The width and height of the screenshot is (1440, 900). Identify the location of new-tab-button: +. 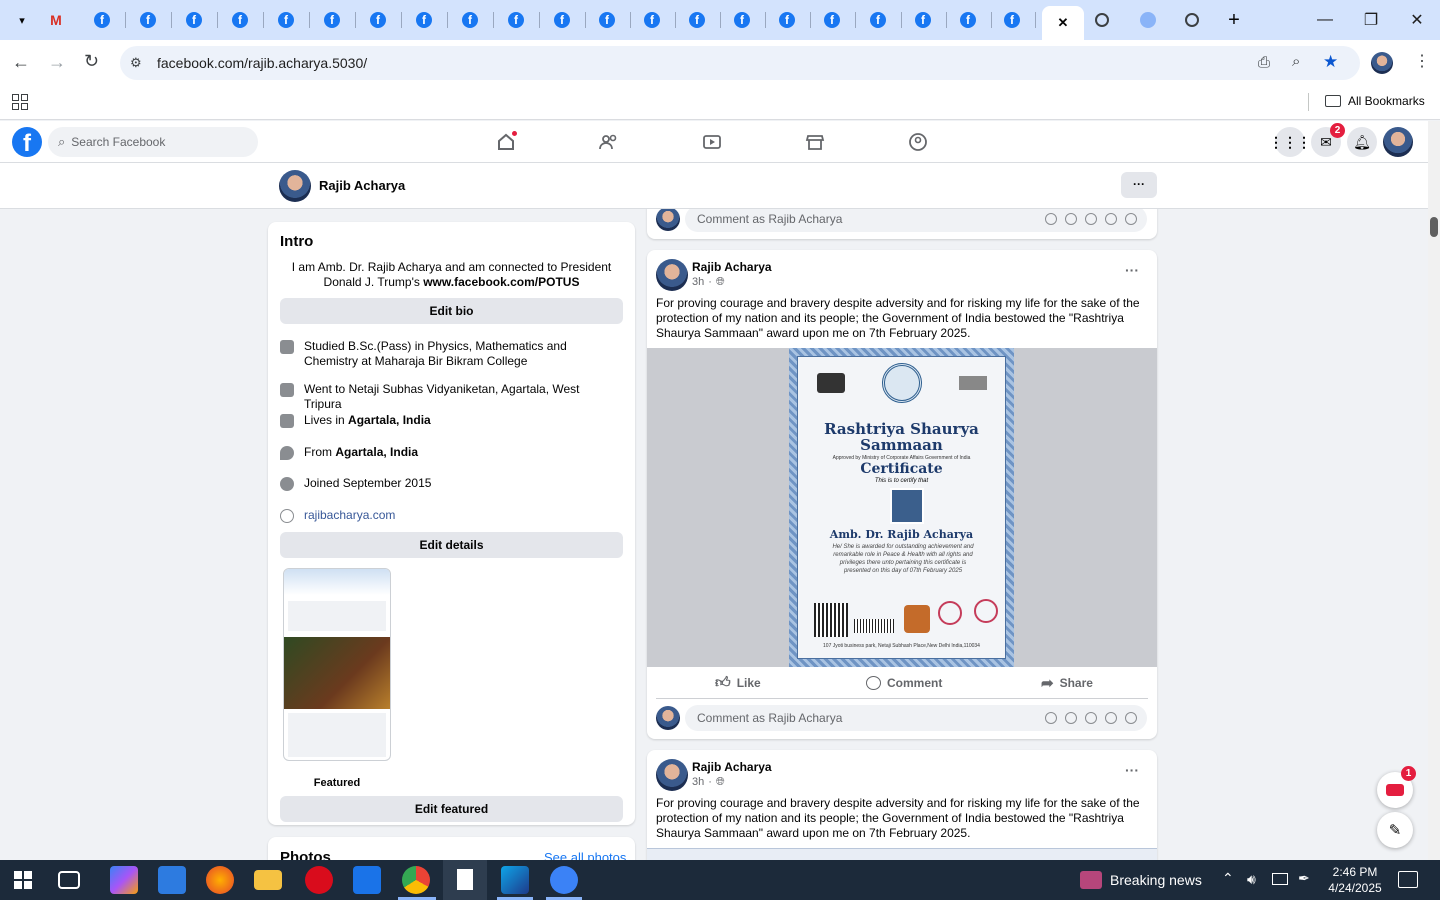
(1234, 20).